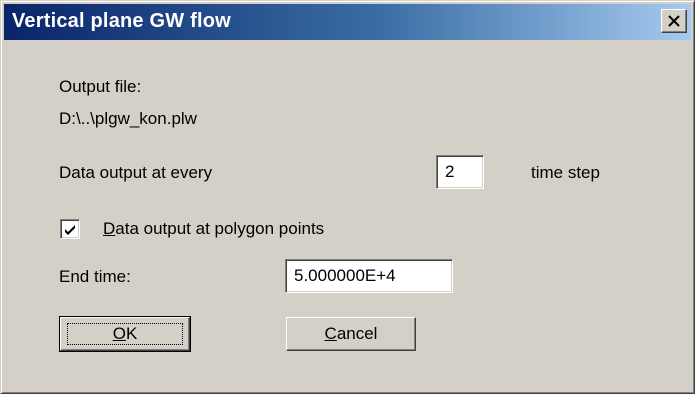  I want to click on polygon-points-mnemonic: D, so click(109, 228).